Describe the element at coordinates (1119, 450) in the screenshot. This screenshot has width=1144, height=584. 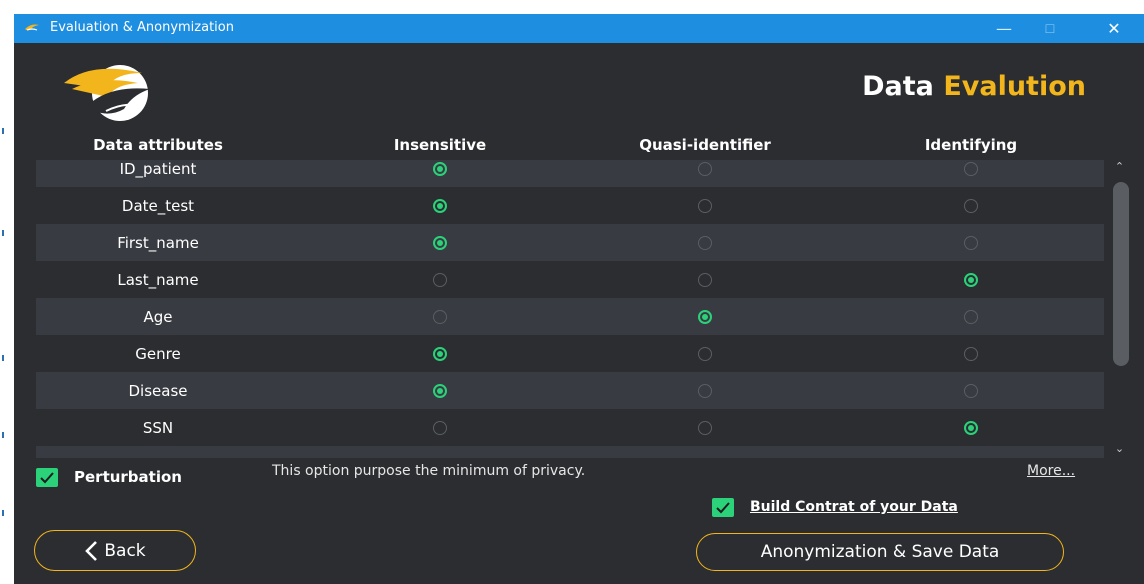
I see `chevron-down-icon: ⌄` at that location.